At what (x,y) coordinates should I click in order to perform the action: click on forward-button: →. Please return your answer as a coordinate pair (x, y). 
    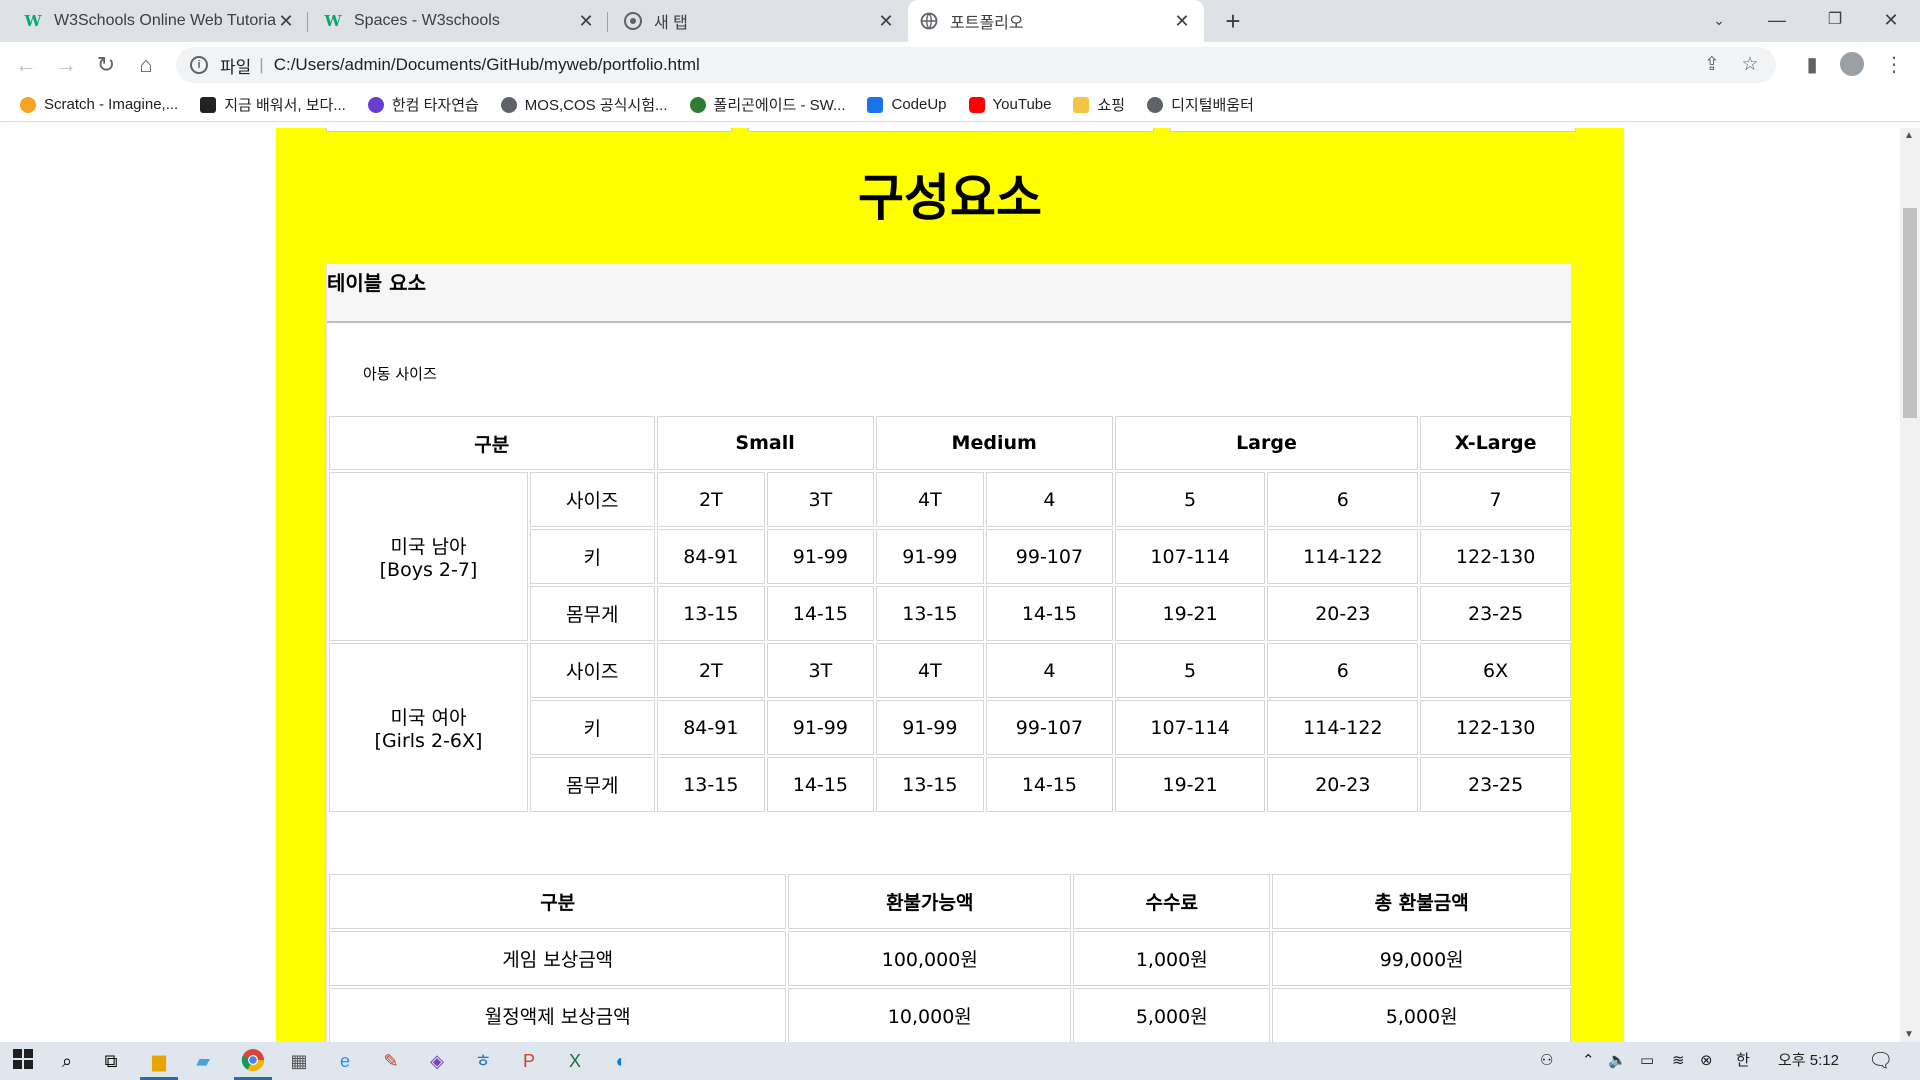
    Looking at the image, I should click on (66, 65).